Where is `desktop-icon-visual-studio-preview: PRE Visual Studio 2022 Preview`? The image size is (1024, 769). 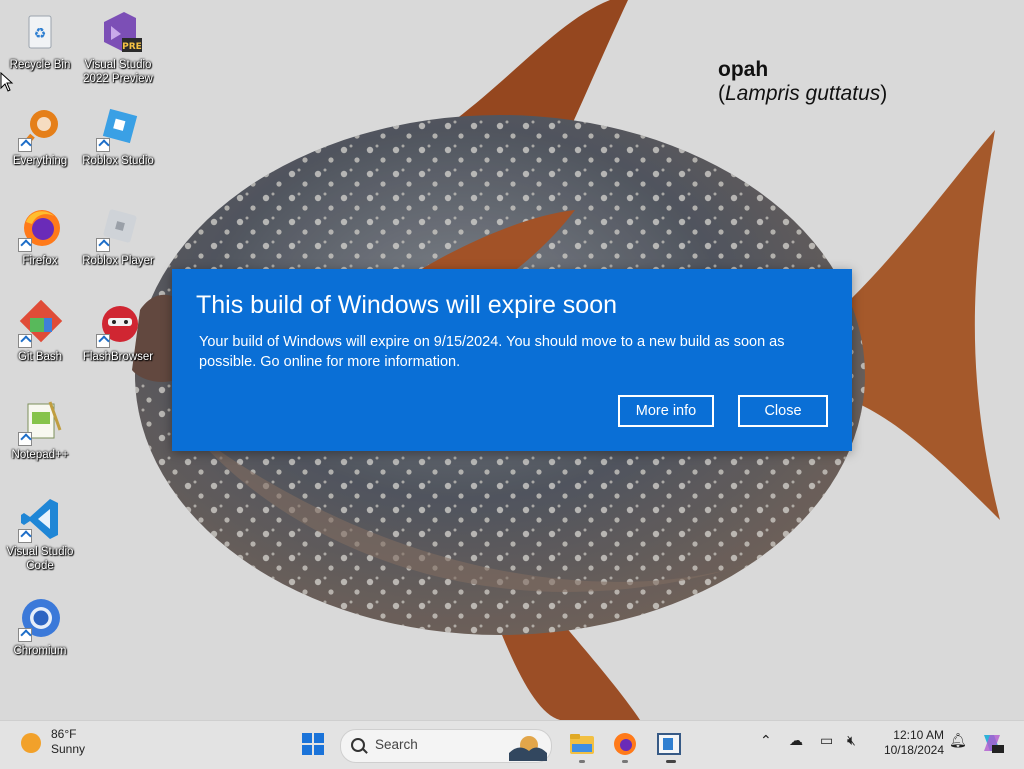
desktop-icon-visual-studio-preview: PRE Visual Studio 2022 Preview is located at coordinates (118, 47).